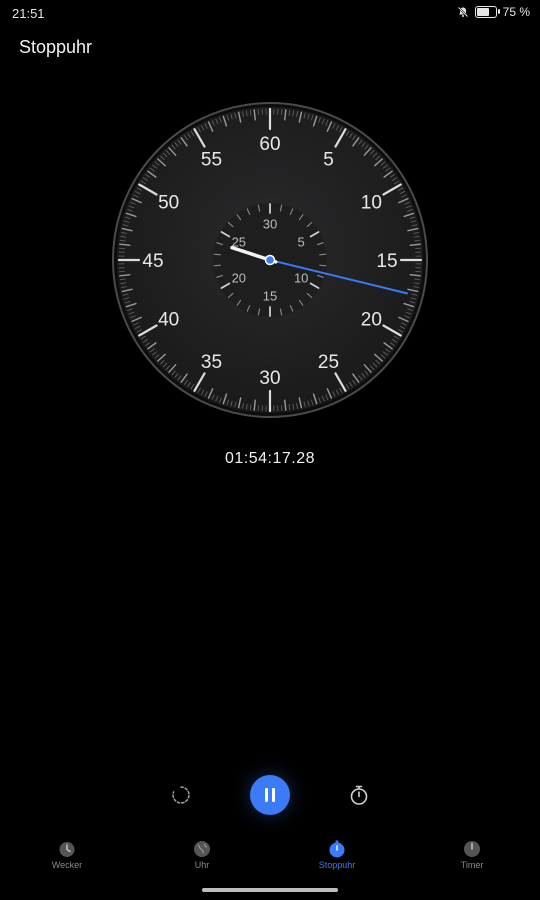 The height and width of the screenshot is (900, 540). Describe the element at coordinates (269, 144) in the screenshot. I see `dial-label: 60` at that location.